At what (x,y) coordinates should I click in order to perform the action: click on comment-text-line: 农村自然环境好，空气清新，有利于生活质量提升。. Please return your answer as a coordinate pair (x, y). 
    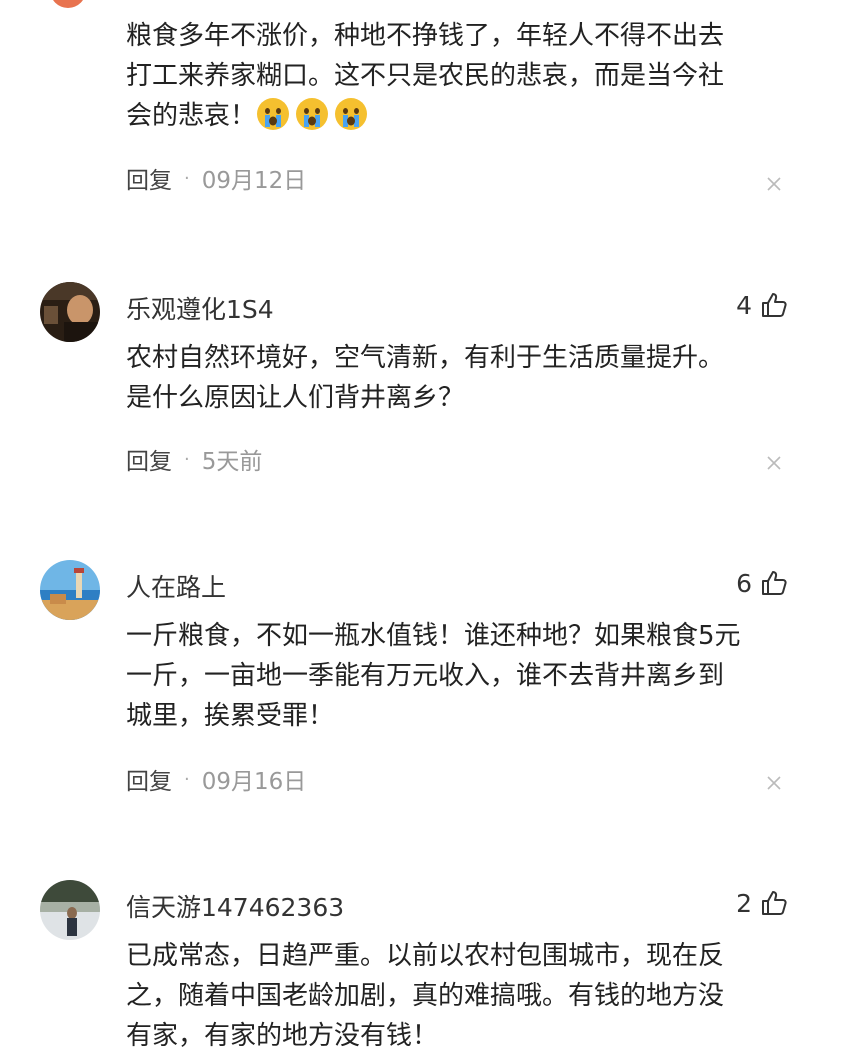
    Looking at the image, I should click on (425, 358).